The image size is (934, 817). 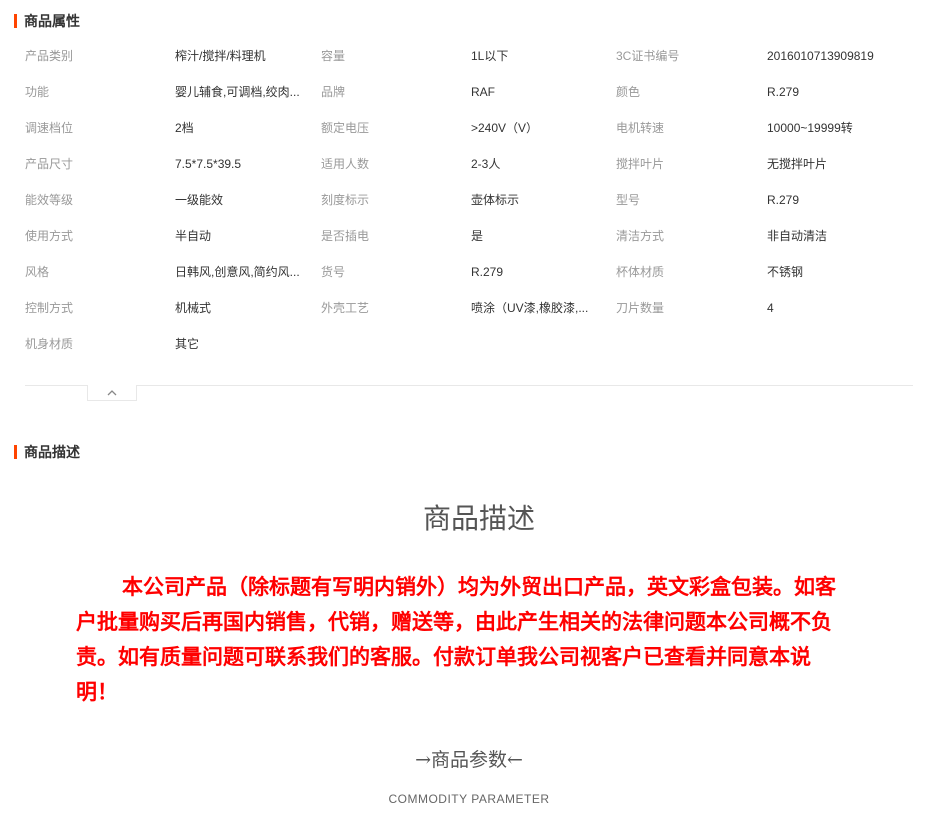 What do you see at coordinates (49, 236) in the screenshot?
I see `attribute-label: 使用方式` at bounding box center [49, 236].